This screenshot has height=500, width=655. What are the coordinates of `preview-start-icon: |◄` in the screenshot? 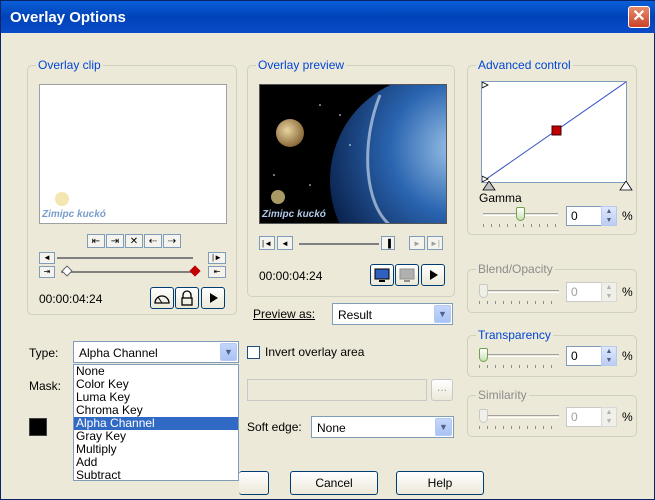 It's located at (267, 243).